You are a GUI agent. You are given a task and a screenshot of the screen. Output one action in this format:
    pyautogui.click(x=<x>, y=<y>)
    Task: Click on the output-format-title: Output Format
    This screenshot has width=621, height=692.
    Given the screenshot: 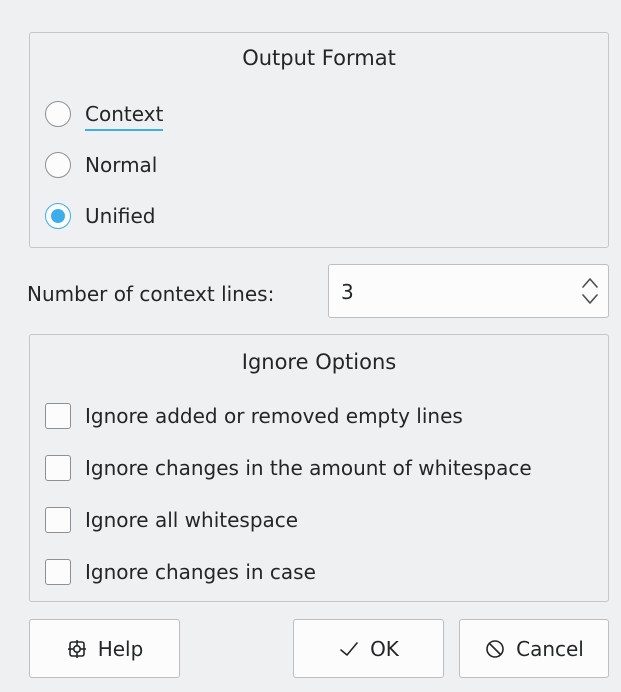 What is the action you would take?
    pyautogui.click(x=319, y=58)
    